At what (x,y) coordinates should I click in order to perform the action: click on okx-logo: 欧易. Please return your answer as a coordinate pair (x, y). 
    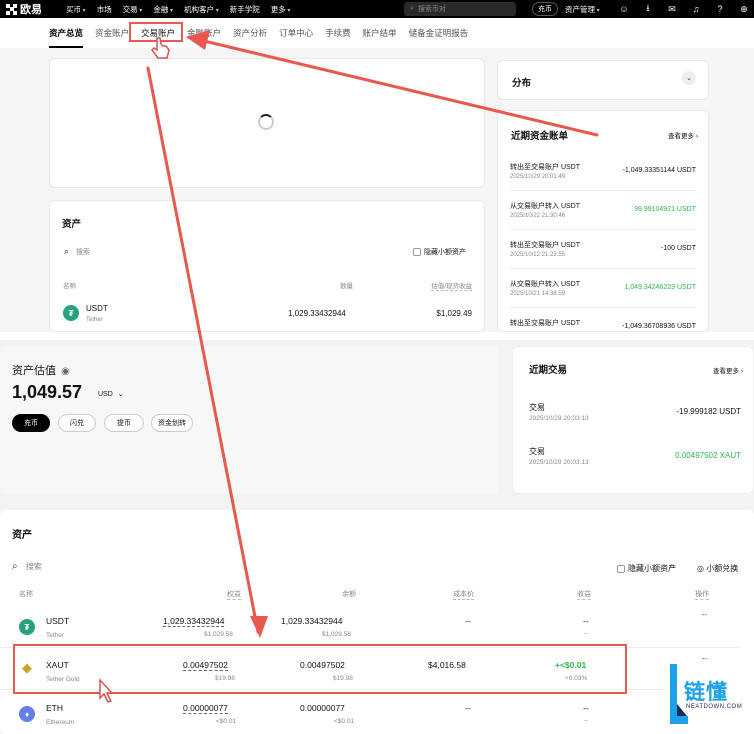
    Looking at the image, I should click on (24, 9).